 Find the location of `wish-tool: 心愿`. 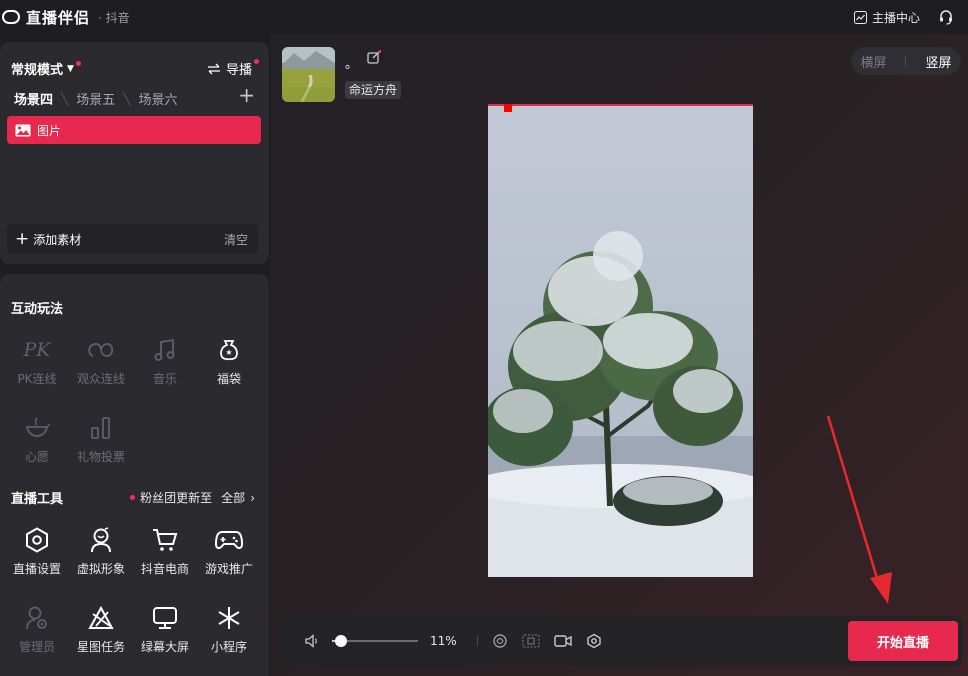

wish-tool: 心愿 is located at coordinates (37, 447).